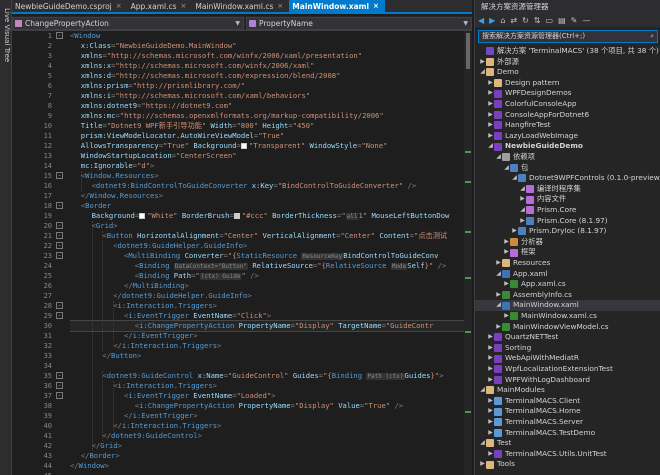  I want to click on solution-tree-item: ▶ Sorting, so click(503, 348).